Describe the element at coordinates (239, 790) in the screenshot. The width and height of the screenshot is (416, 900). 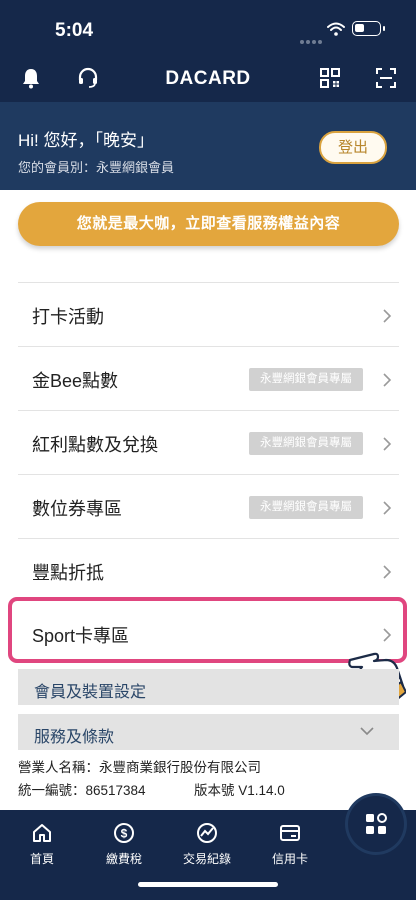
I see `app-version: 版本號 V1.14.0` at that location.